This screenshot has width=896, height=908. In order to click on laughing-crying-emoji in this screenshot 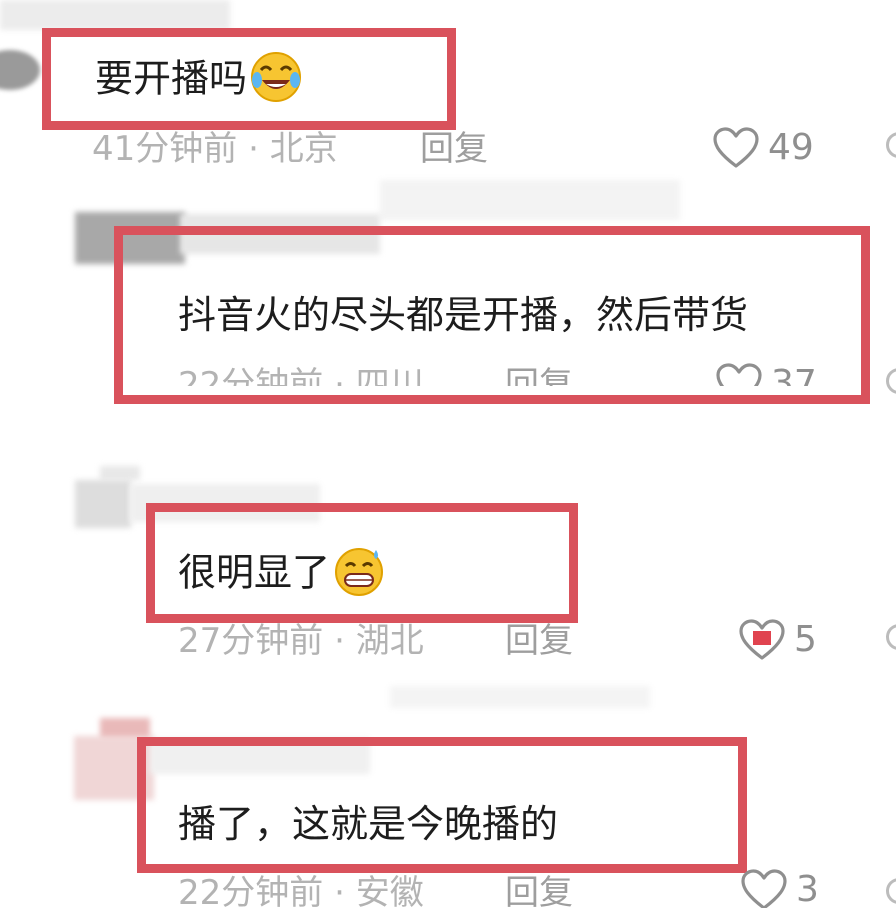, I will do `click(276, 77)`.